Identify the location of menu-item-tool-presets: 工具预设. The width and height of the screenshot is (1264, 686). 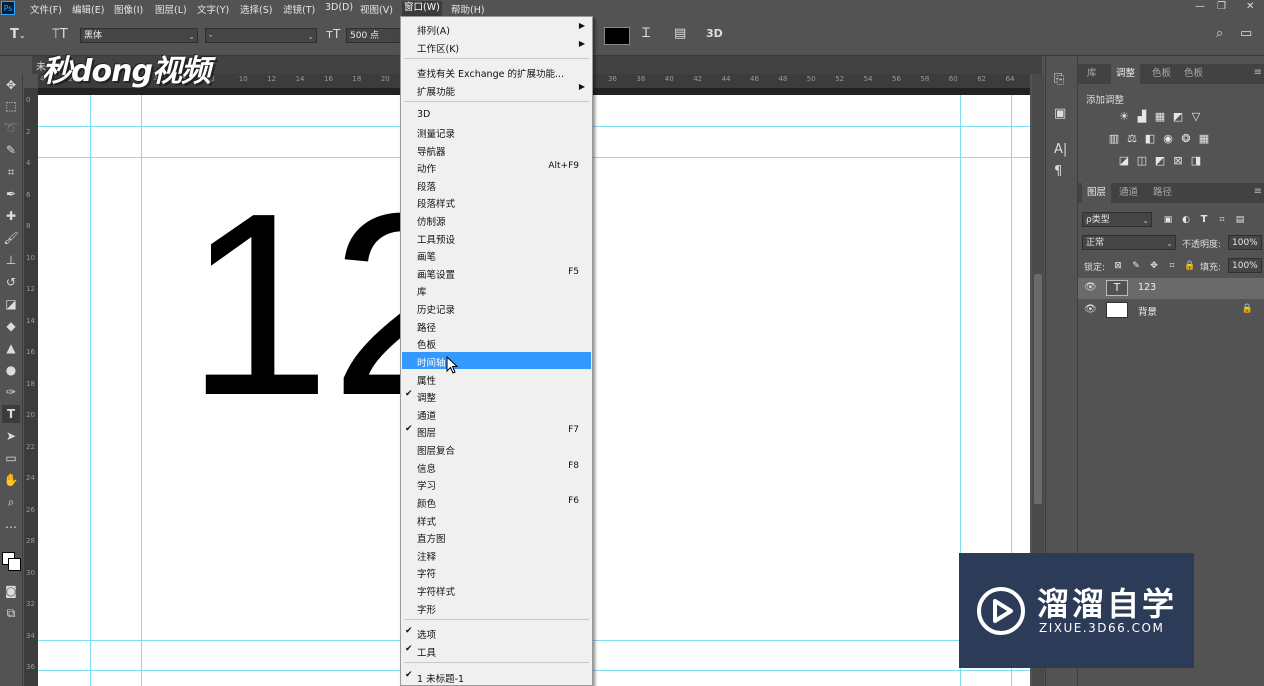
(496, 237).